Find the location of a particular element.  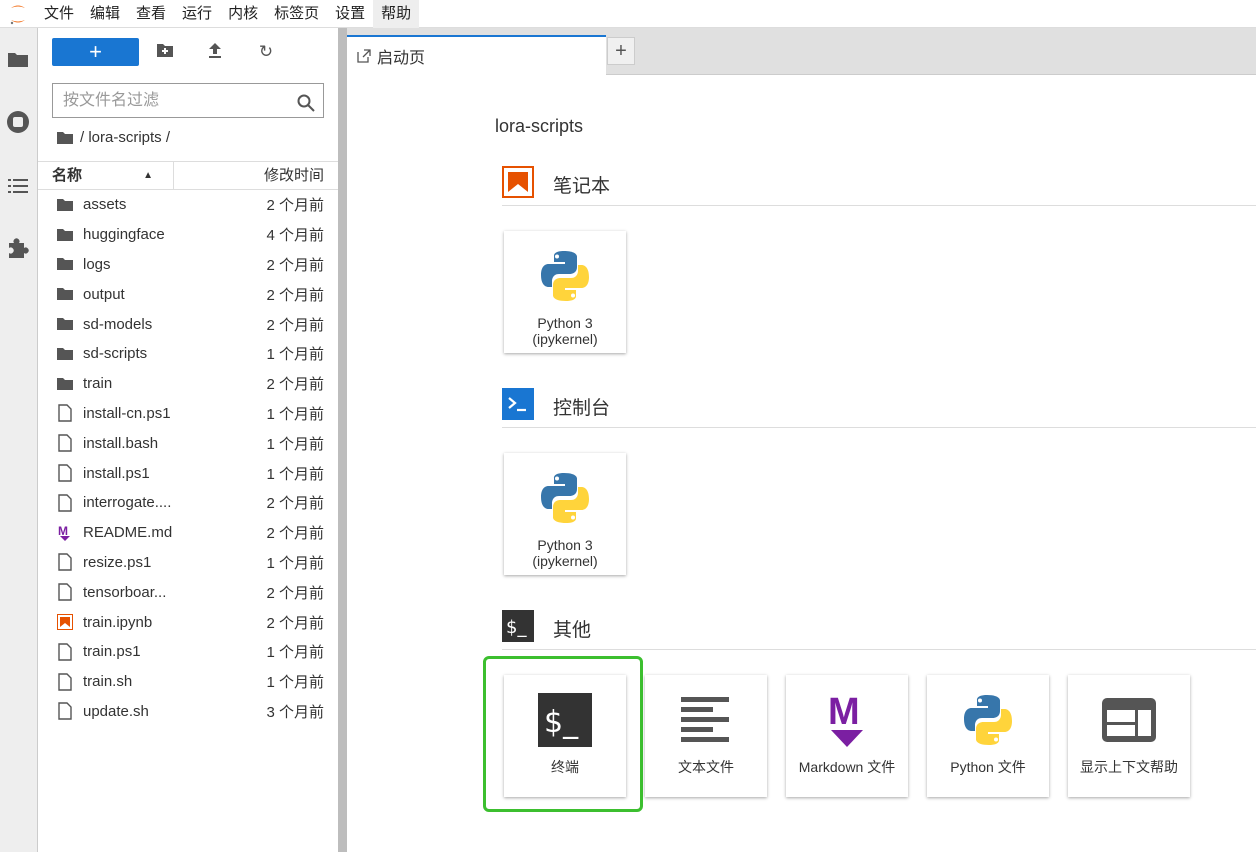

menu-settings: 设置 is located at coordinates (350, 14).